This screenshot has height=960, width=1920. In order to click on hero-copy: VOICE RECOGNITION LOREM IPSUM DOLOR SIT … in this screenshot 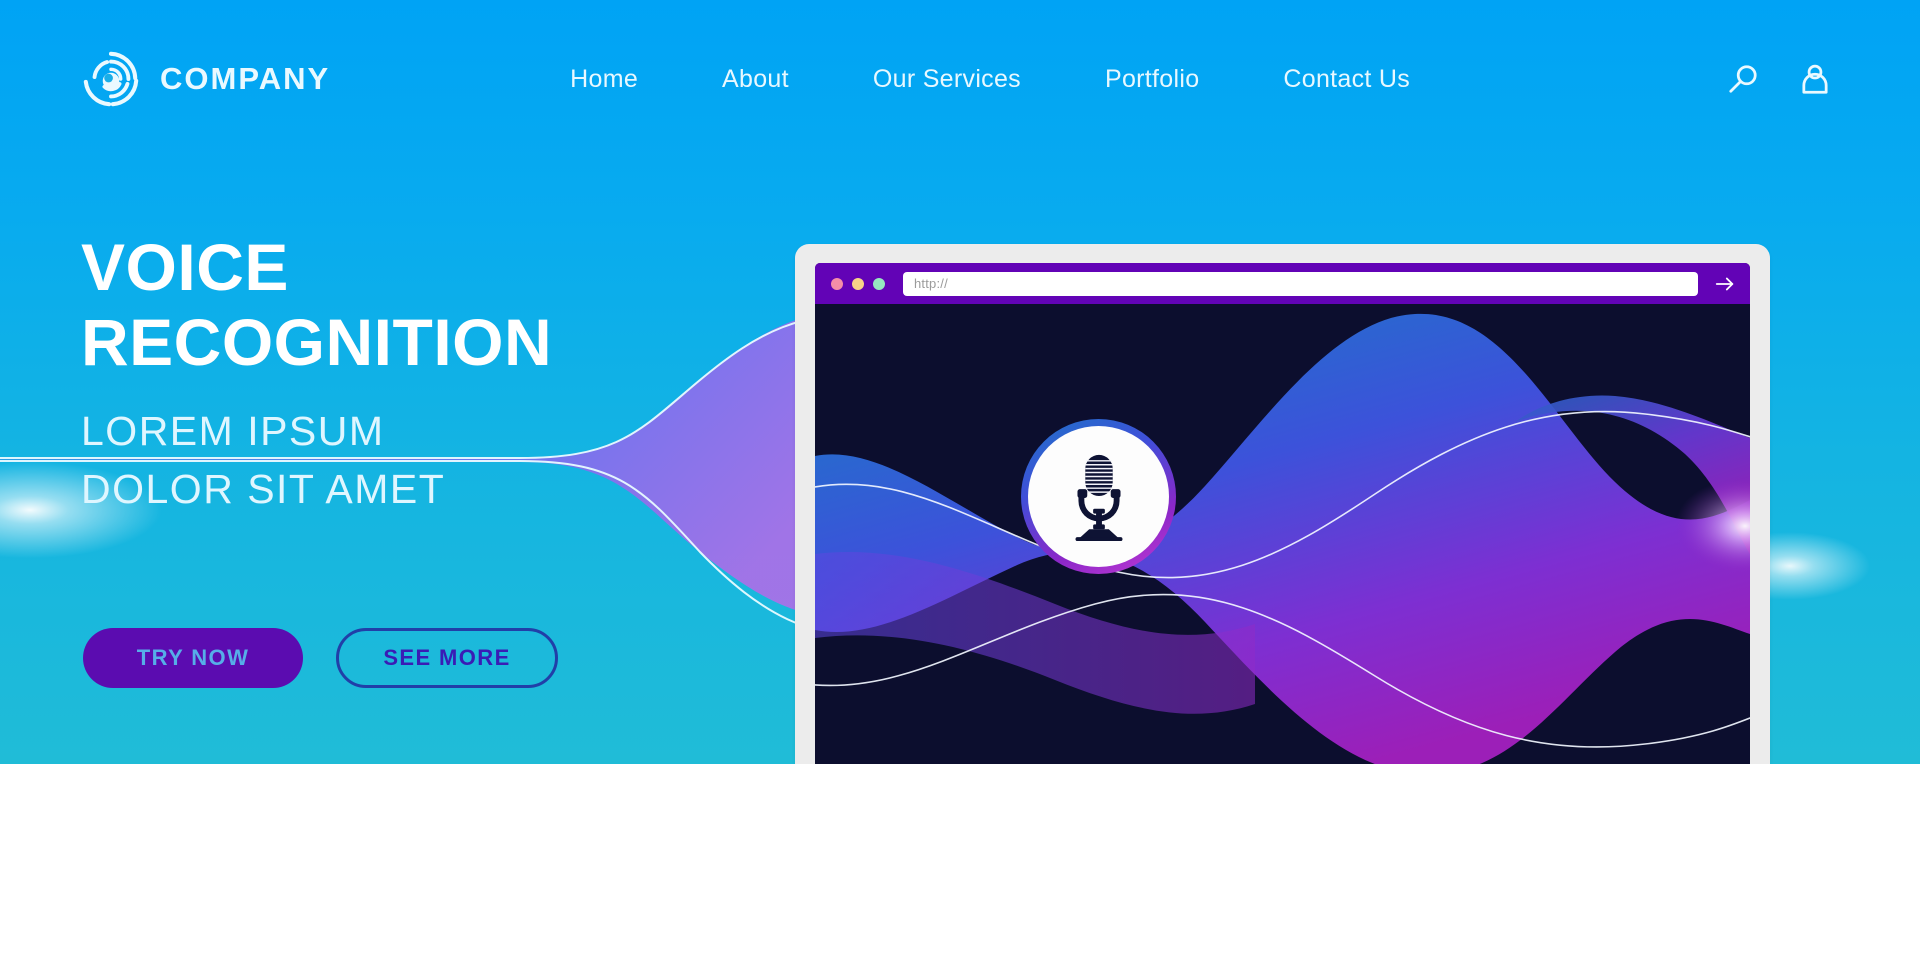, I will do `click(316, 374)`.